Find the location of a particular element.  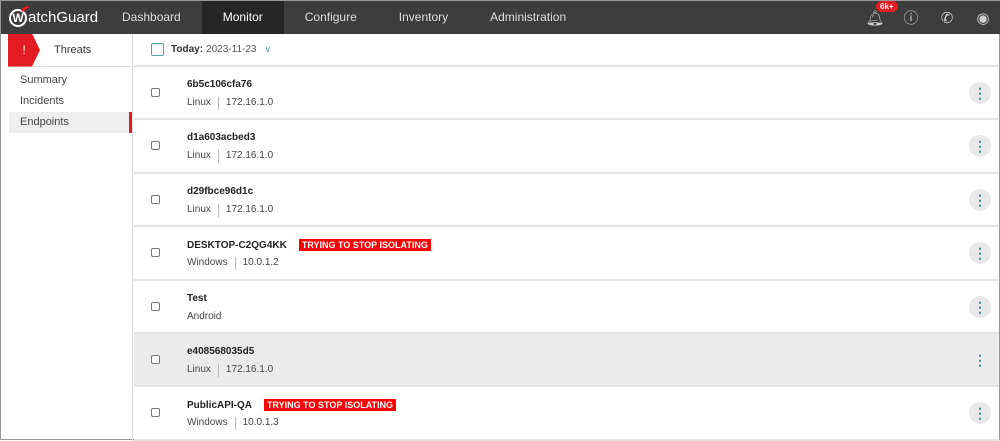

calendar-icon is located at coordinates (157, 49).